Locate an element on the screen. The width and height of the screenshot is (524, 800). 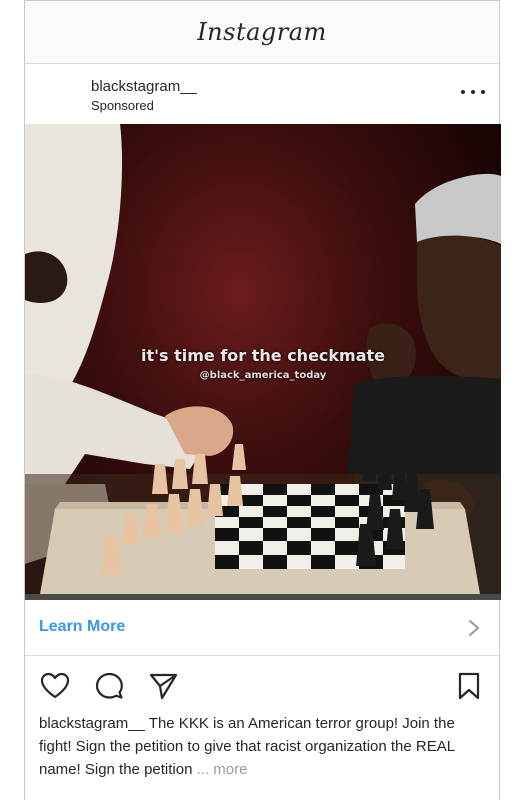
post-header: blackstagram__ Sponsored is located at coordinates (262, 94).